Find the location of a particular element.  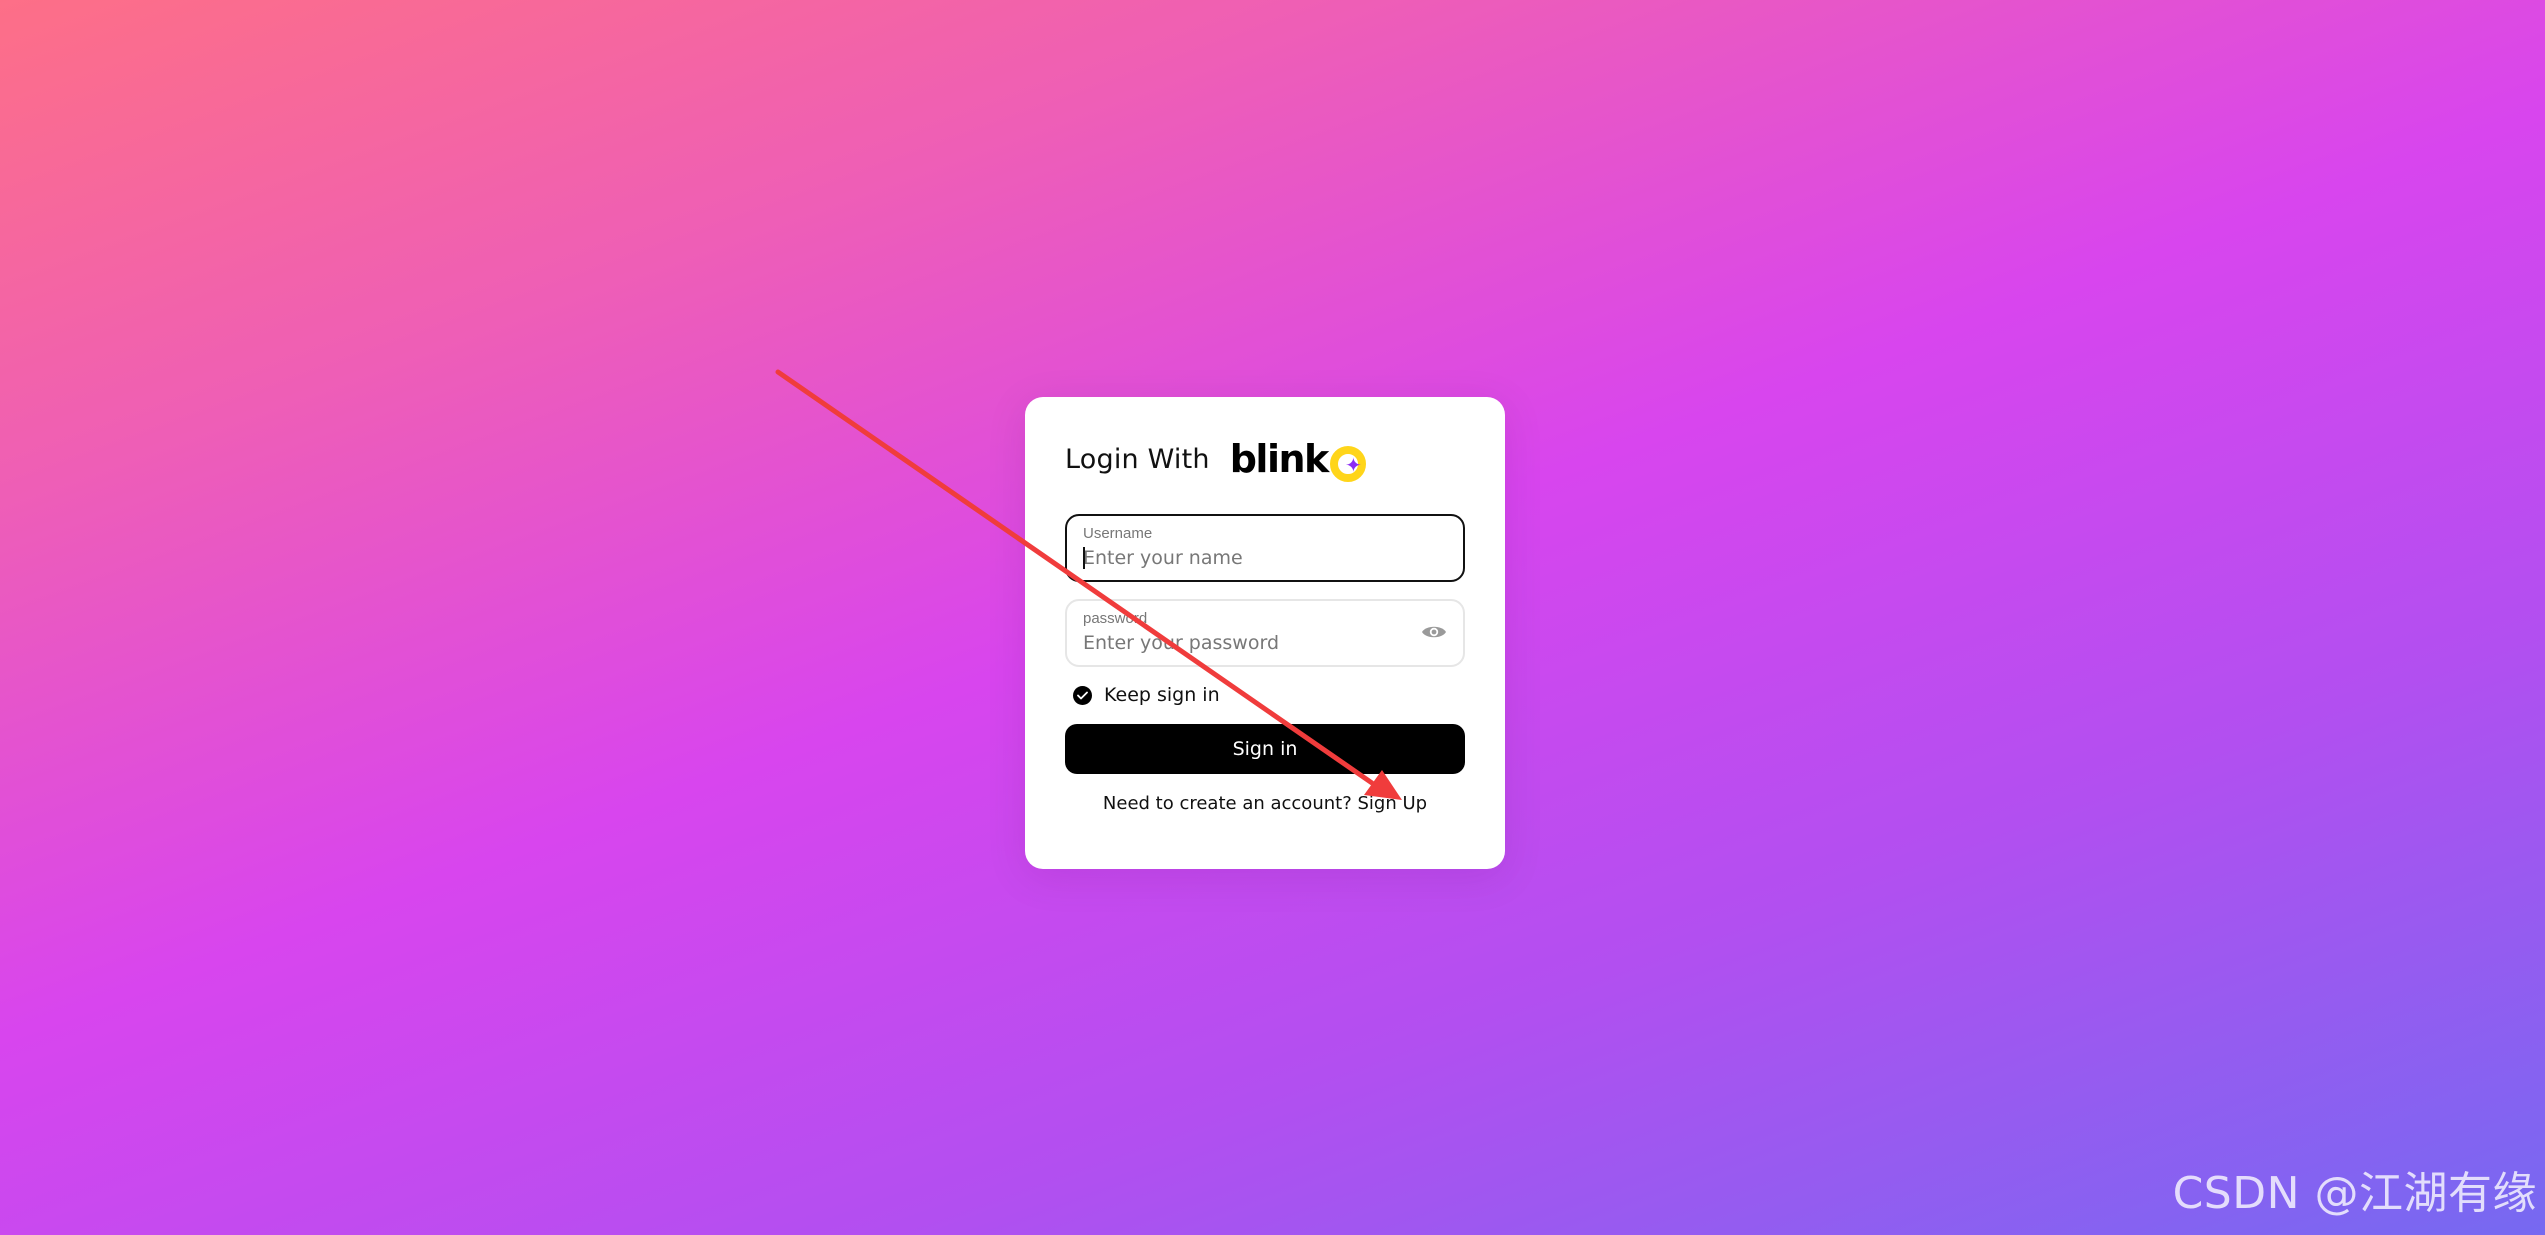

csdn-watermark: CSDN @江湖有缘 is located at coordinates (2354, 1193).